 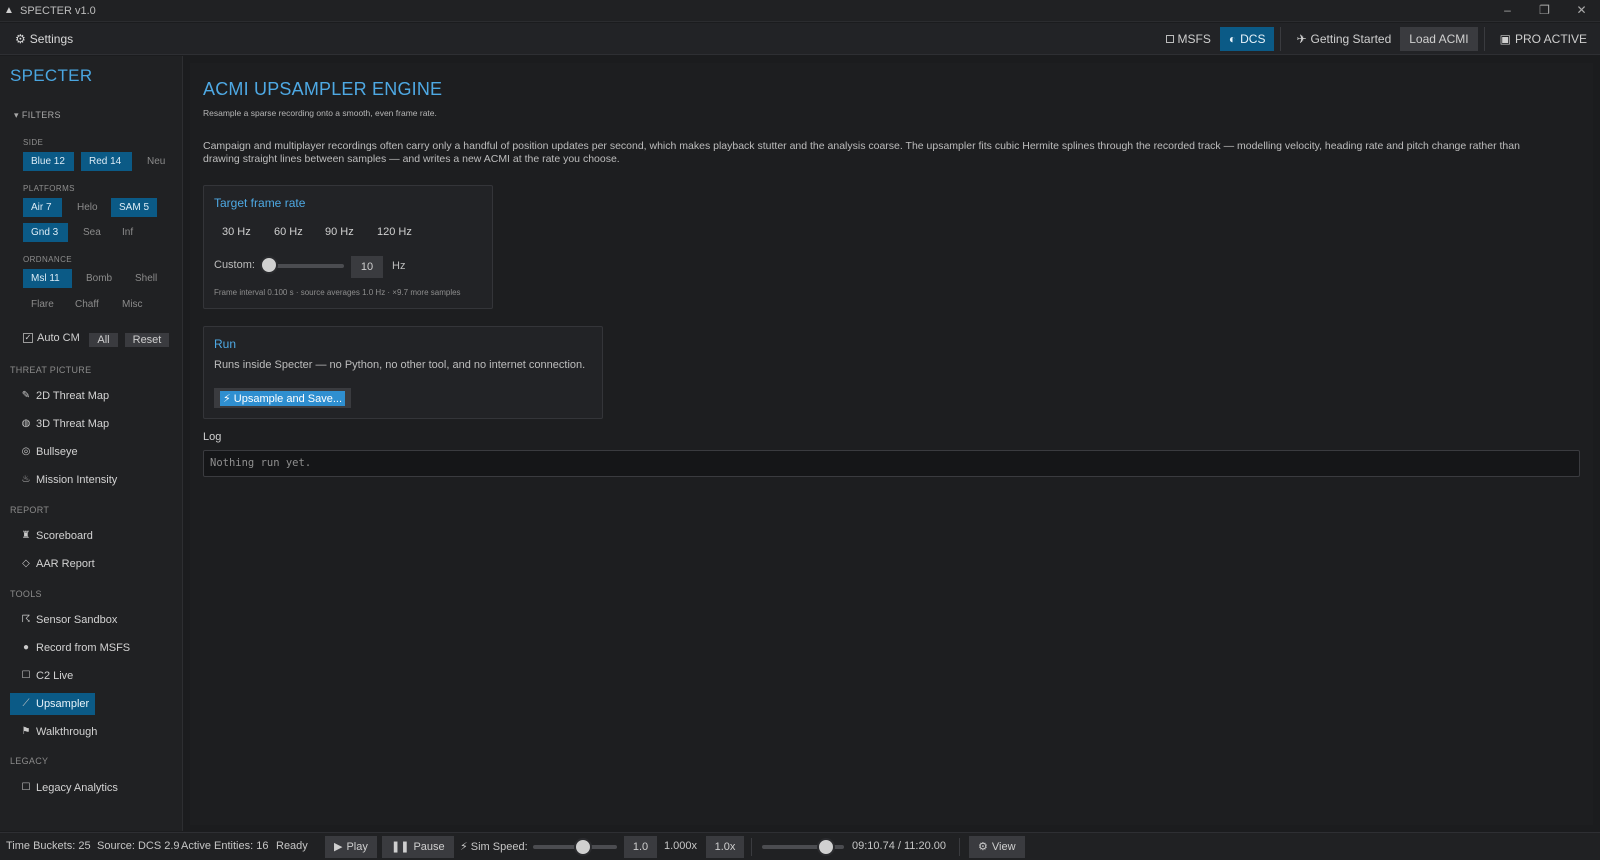 What do you see at coordinates (73, 396) in the screenshot?
I see `sidebar-item-label: 2D Threat Map` at bounding box center [73, 396].